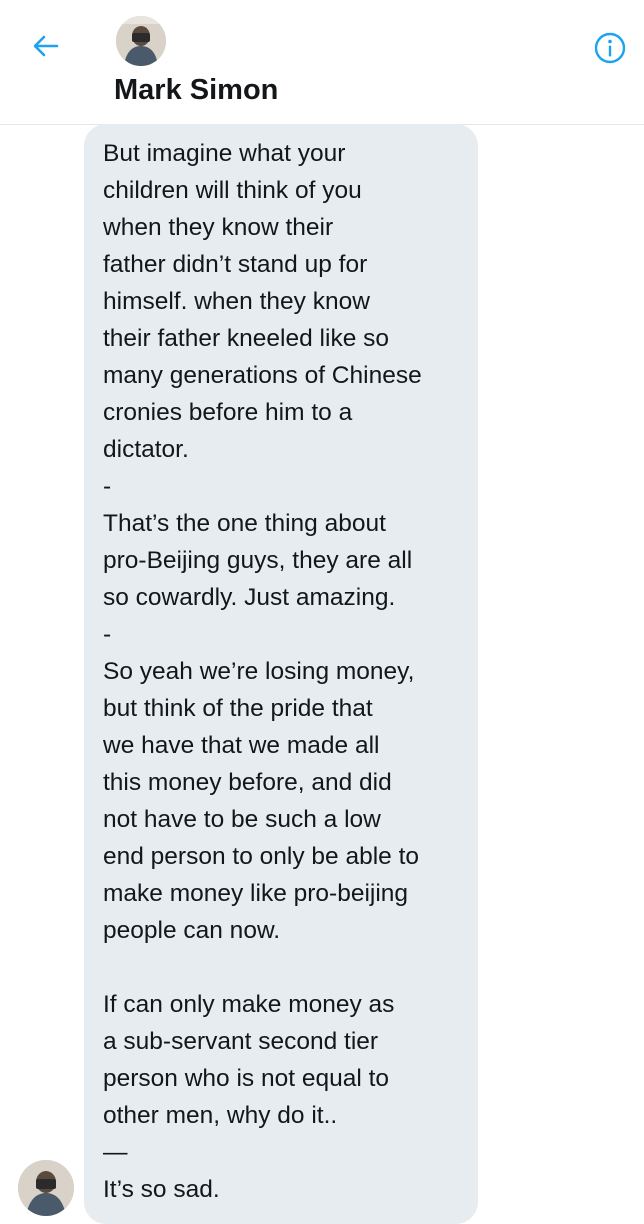 Image resolution: width=644 pixels, height=1224 pixels. I want to click on message-line: we have that we made all, so click(241, 745).